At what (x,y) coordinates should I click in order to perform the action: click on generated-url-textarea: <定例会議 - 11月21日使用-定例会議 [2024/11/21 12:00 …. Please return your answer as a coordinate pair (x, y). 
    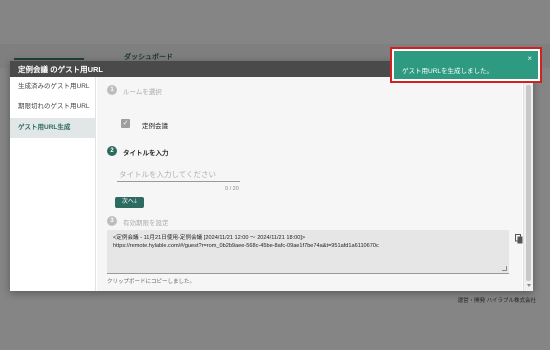
    Looking at the image, I should click on (308, 252).